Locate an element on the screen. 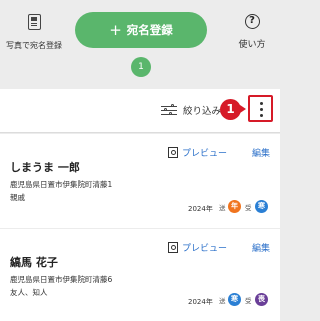 This screenshot has height=321, width=320. step-marker-badge: 1 is located at coordinates (233, 109).